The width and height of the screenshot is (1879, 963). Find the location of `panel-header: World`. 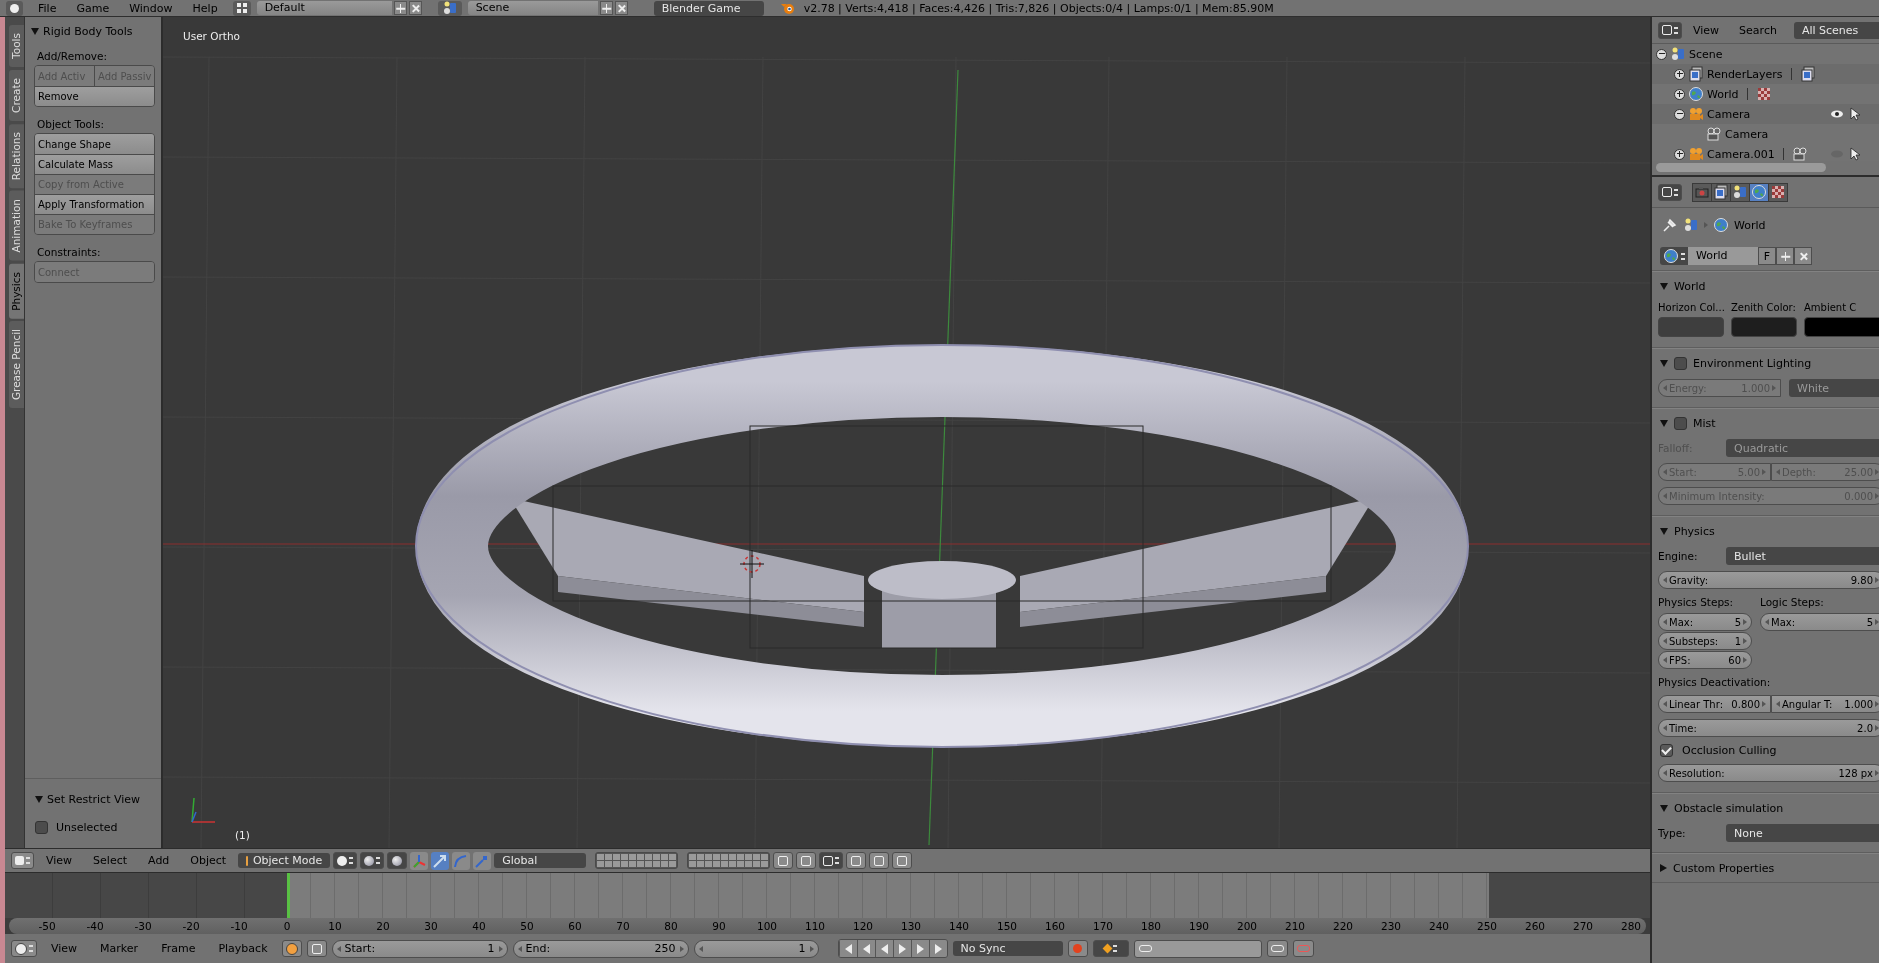

panel-header: World is located at coordinates (1765, 286).